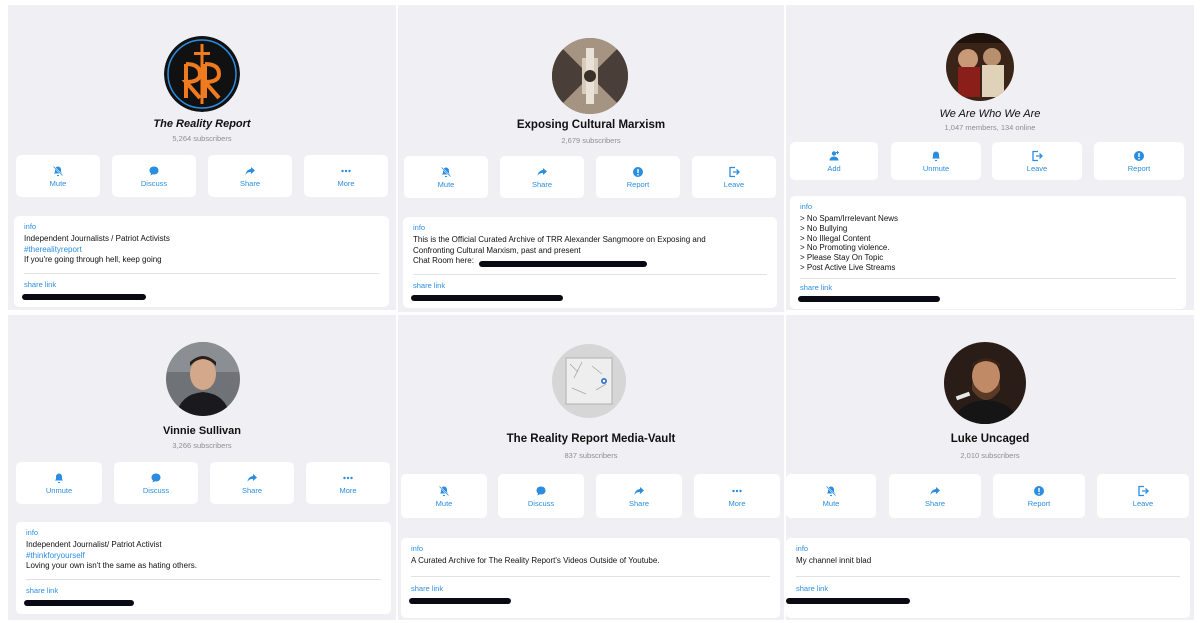 Image resolution: width=1200 pixels, height=623 pixels. I want to click on rule-line: > Post Active Live Streams, so click(848, 267).